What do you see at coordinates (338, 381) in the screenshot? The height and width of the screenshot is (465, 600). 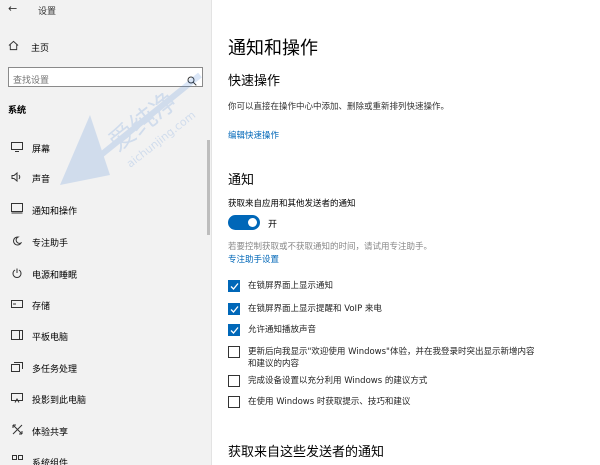 I see `checkbox-label: 完成设备设置以充分利用 Windows 的建议方式` at bounding box center [338, 381].